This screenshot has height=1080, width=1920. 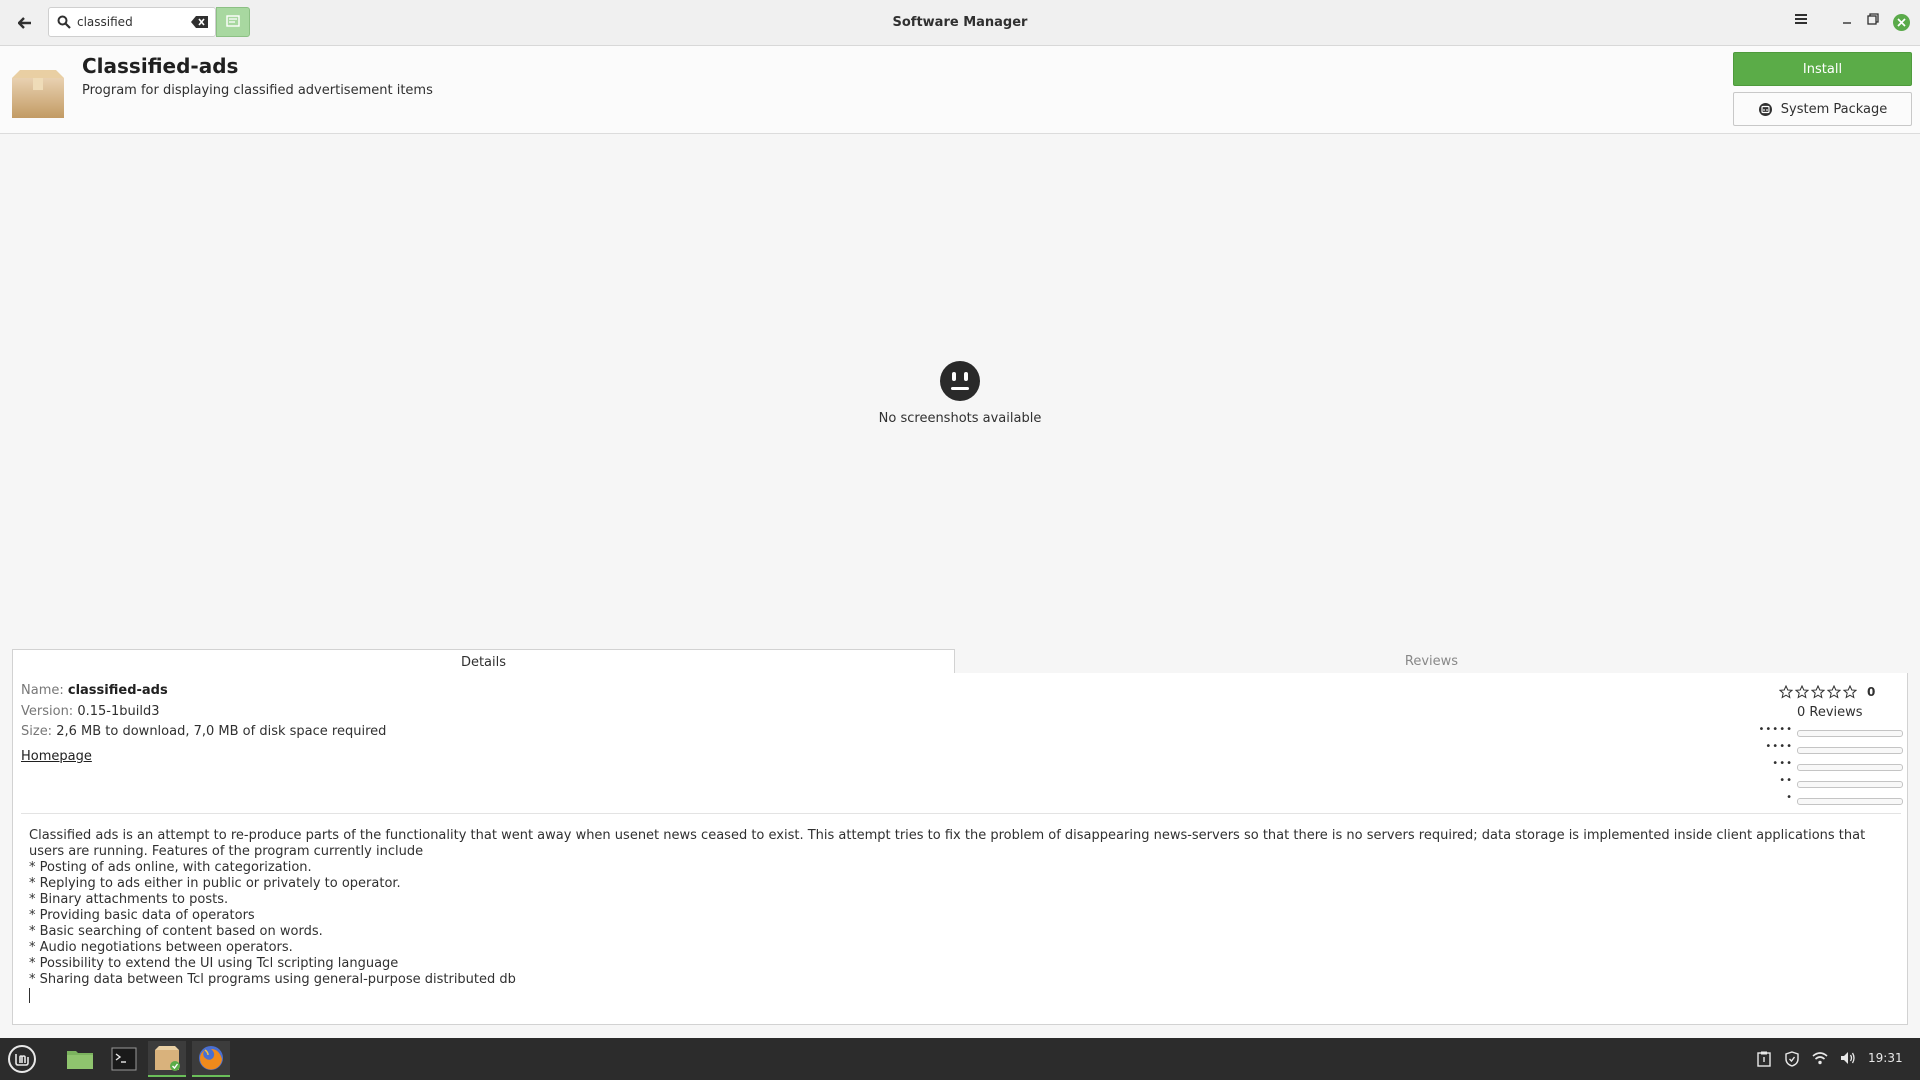 I want to click on tab-reviews: Reviews, so click(x=1431, y=661).